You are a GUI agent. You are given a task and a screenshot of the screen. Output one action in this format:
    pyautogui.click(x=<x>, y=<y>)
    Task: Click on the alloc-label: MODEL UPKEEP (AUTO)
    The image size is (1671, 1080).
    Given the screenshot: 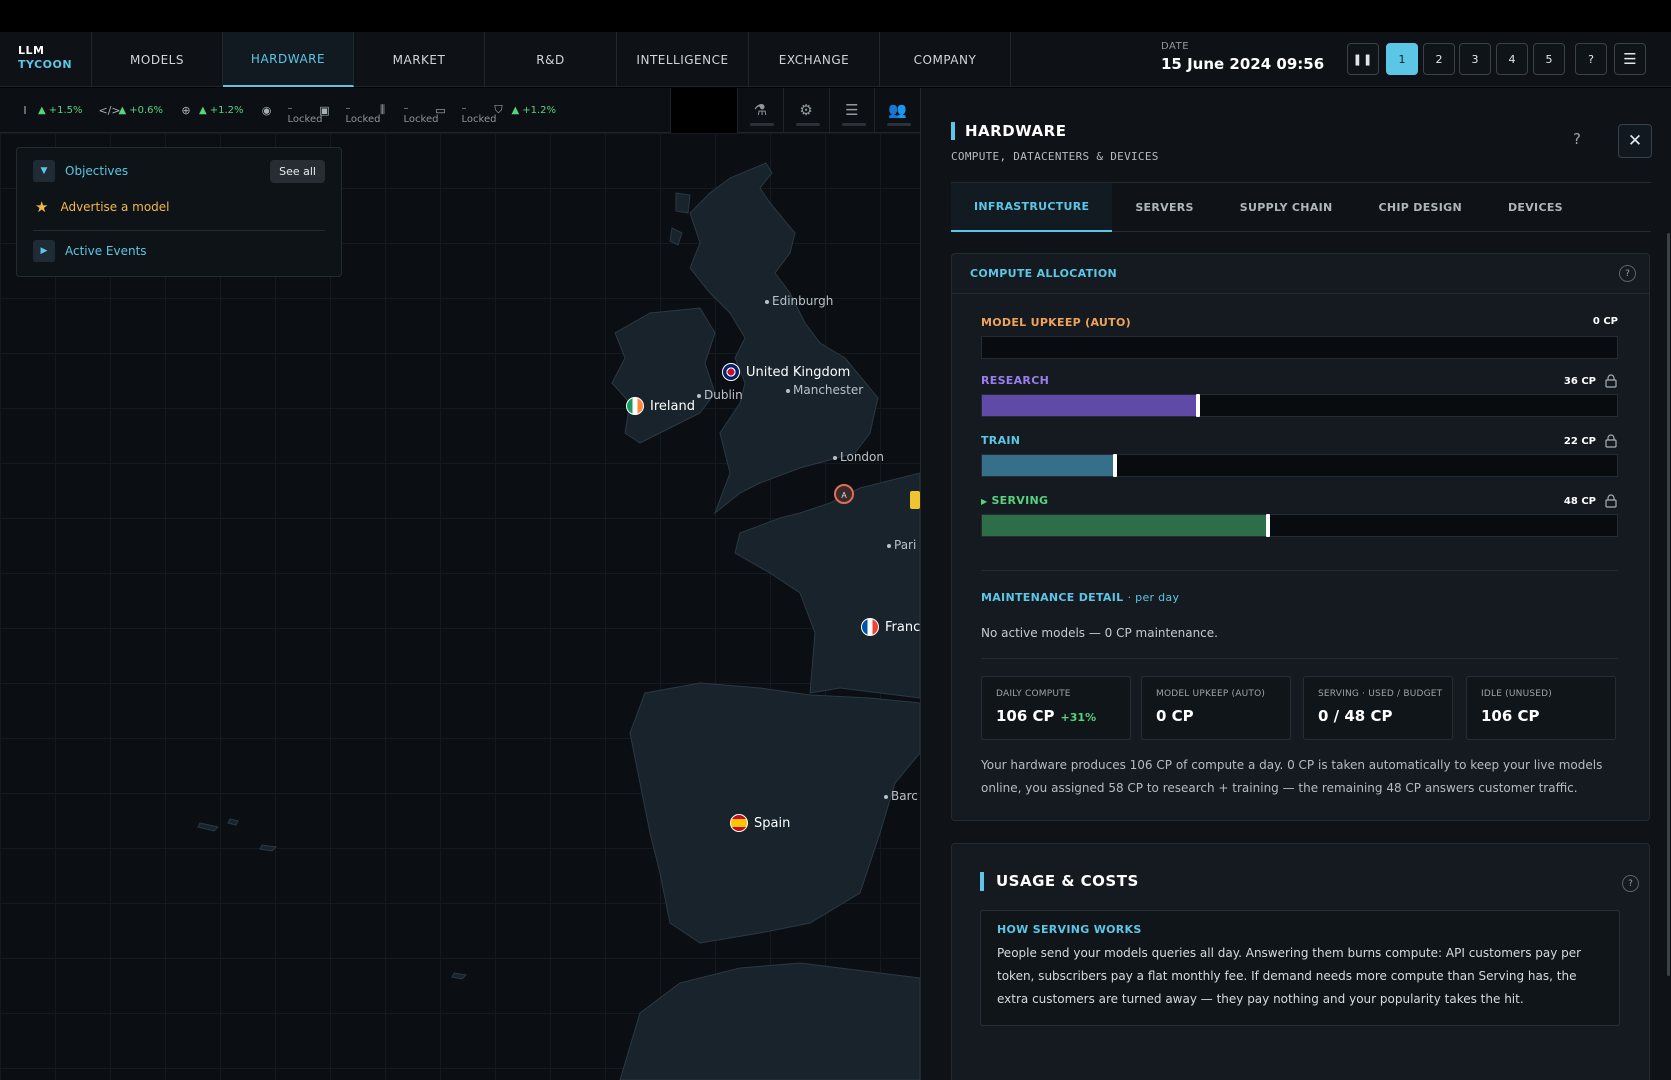 What is the action you would take?
    pyautogui.click(x=1056, y=322)
    